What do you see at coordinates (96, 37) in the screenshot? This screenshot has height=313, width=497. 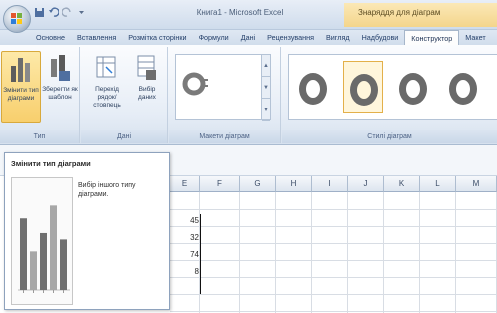 I see `tab-1: Вставлення` at bounding box center [96, 37].